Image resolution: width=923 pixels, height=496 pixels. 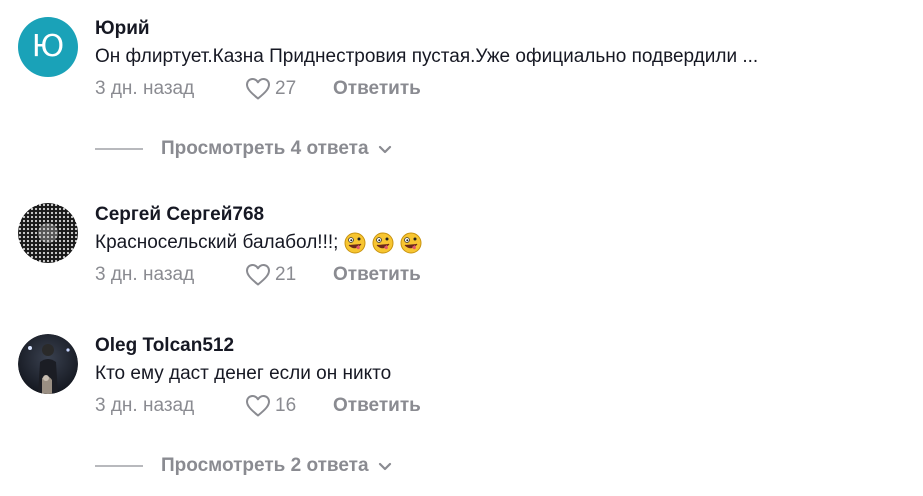 I want to click on comment-author: Oleg Tolcan512, so click(x=501, y=346).